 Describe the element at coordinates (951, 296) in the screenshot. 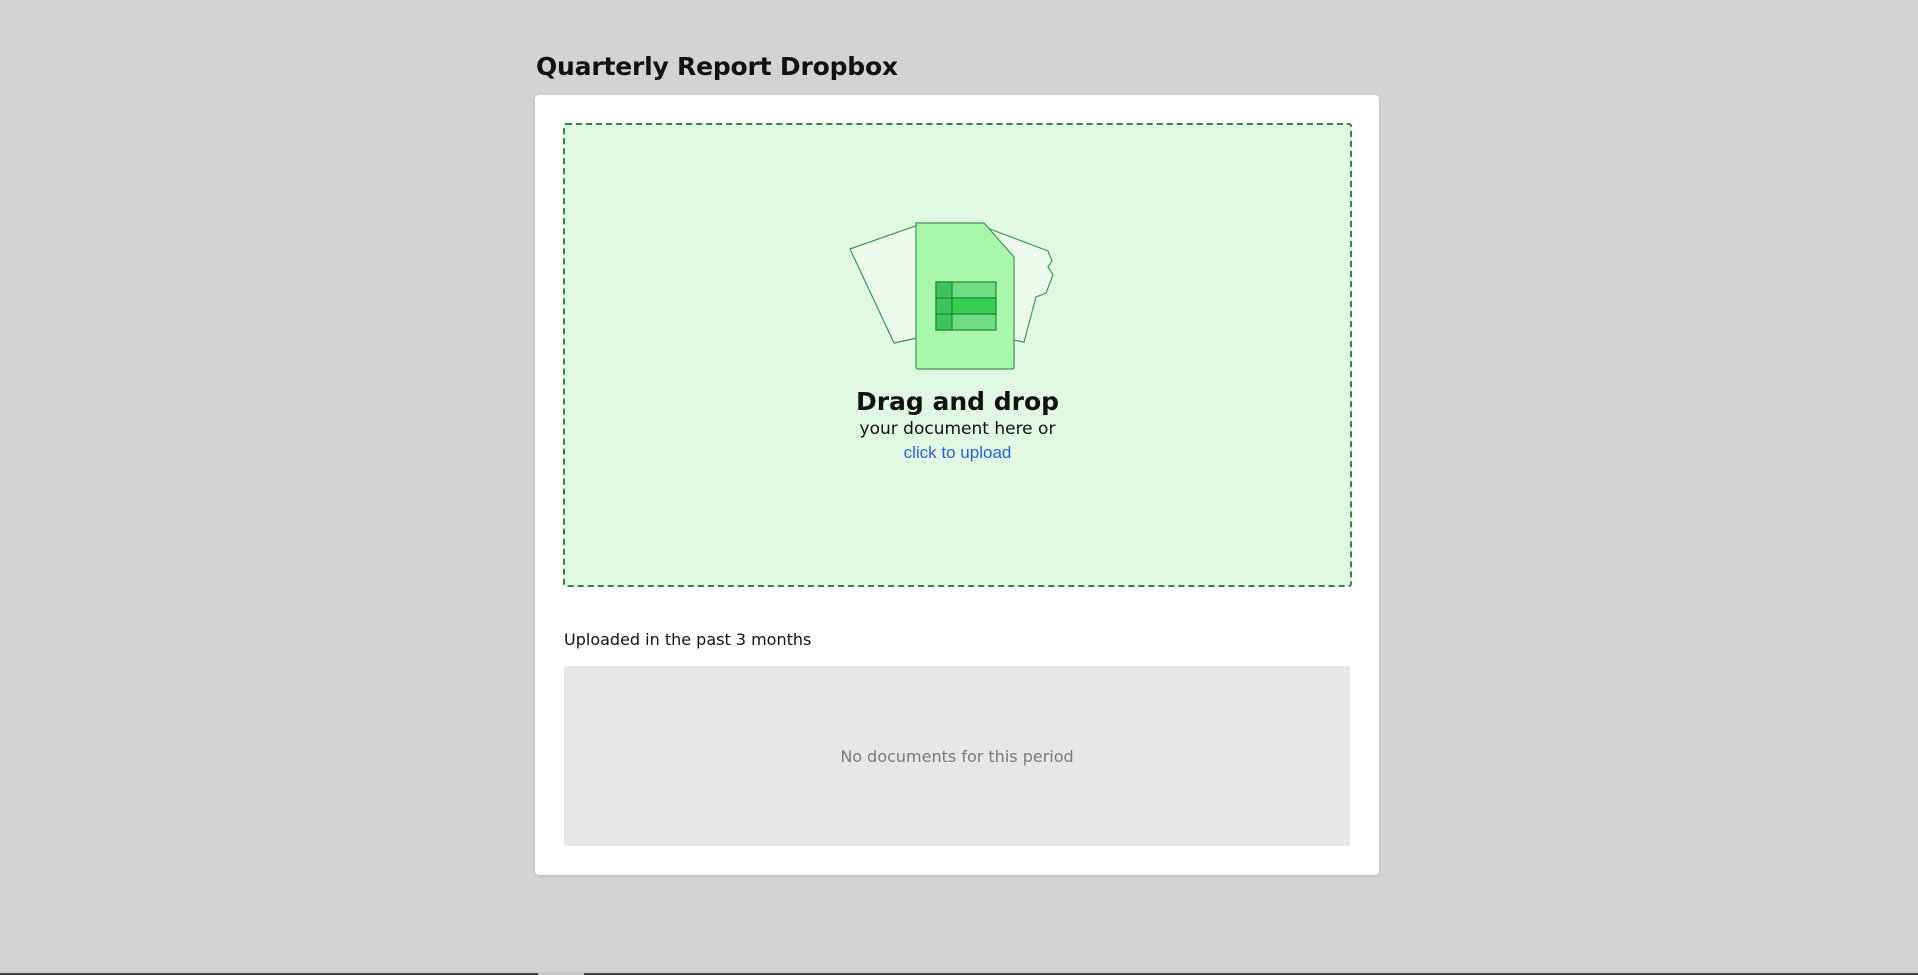

I see `spreadsheet-document-icon` at that location.